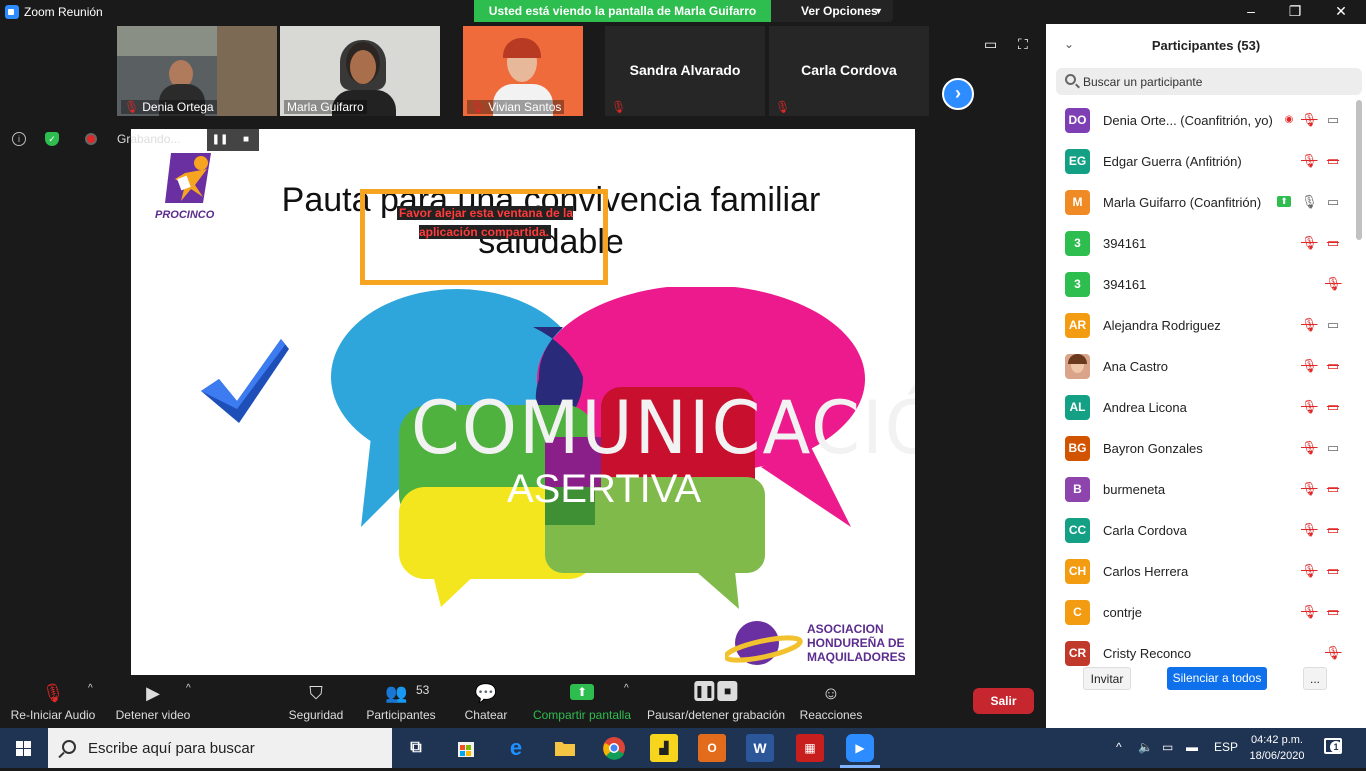 The width and height of the screenshot is (1366, 771). What do you see at coordinates (153, 693) in the screenshot?
I see `video-camera-icon: ▶` at bounding box center [153, 693].